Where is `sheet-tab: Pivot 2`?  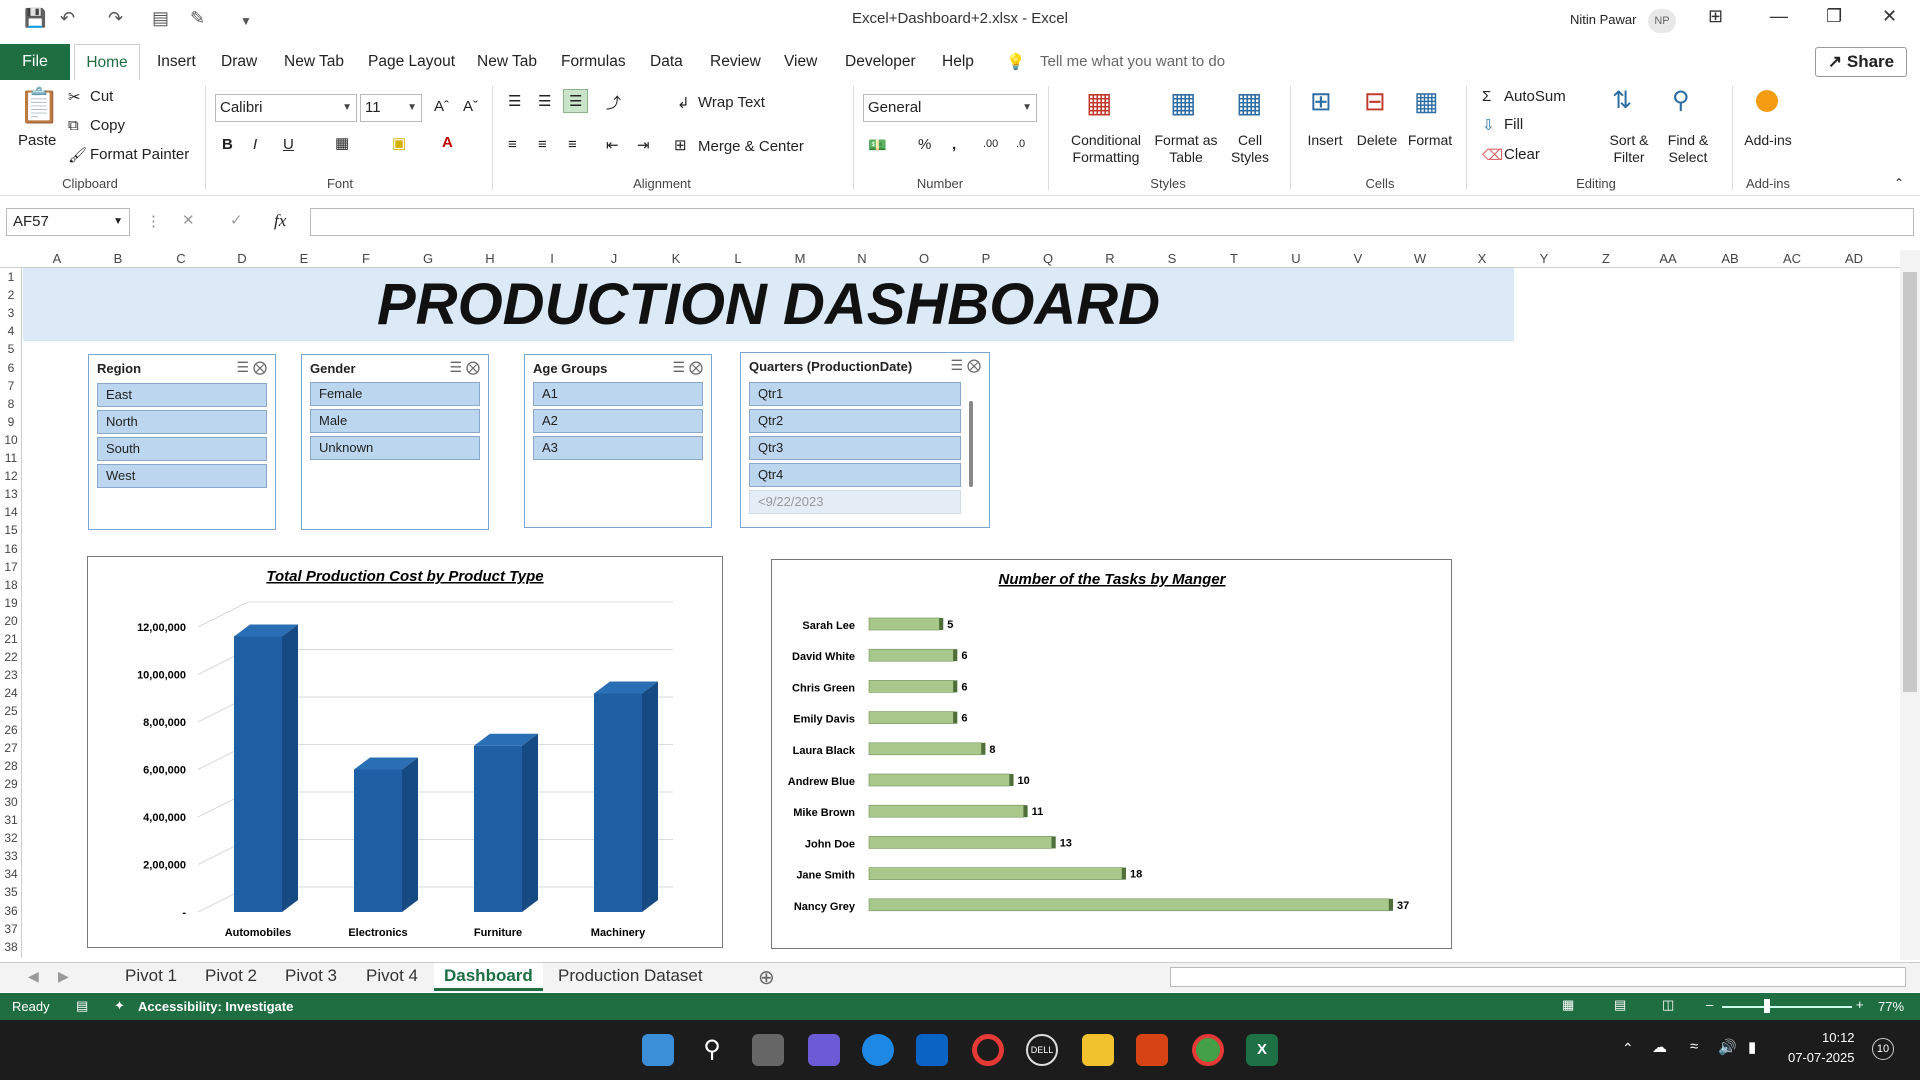
sheet-tab: Pivot 2 is located at coordinates (231, 977).